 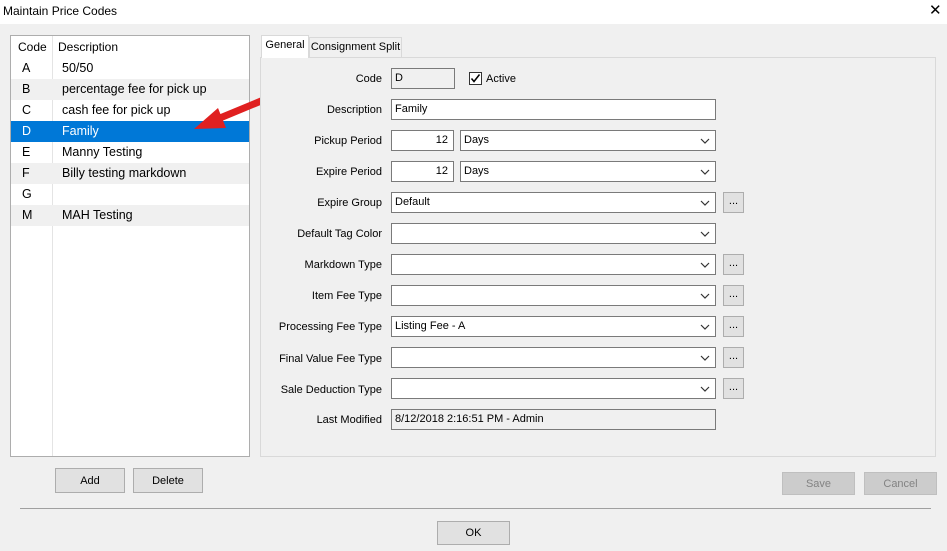 What do you see at coordinates (27, 215) in the screenshot?
I see `row-code: M` at bounding box center [27, 215].